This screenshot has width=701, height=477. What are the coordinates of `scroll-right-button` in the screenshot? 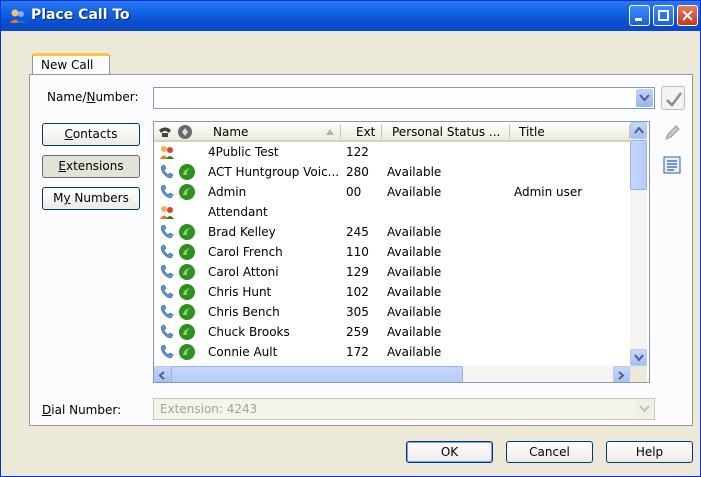 It's located at (621, 374).